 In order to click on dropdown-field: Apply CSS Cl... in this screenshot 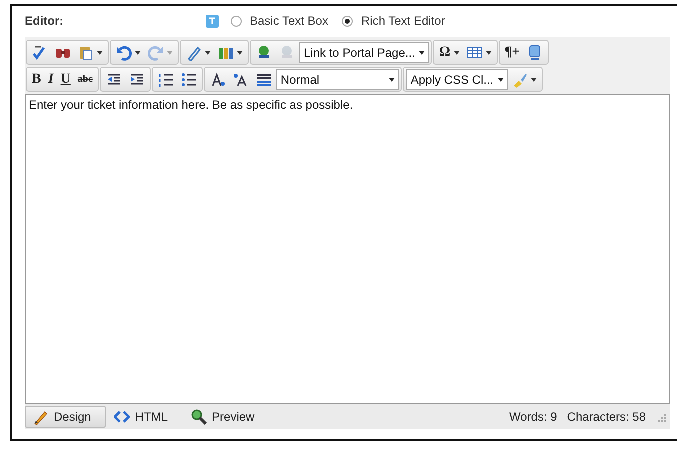, I will do `click(457, 79)`.